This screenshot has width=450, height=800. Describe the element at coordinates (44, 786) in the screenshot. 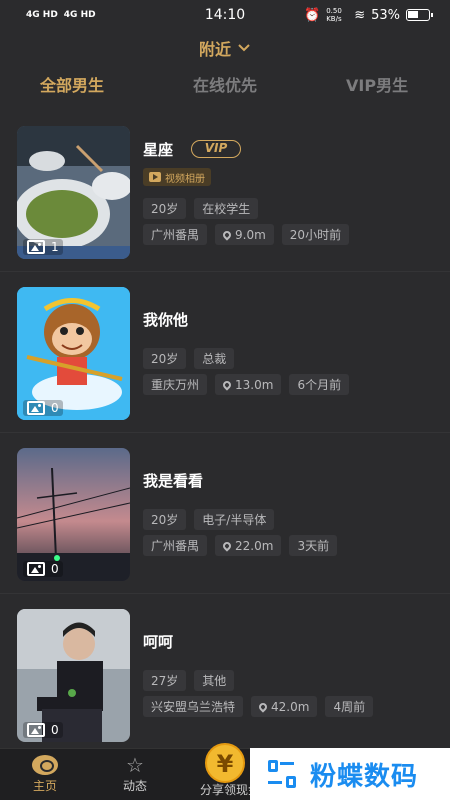

I see `nav-home-label: 主页` at that location.